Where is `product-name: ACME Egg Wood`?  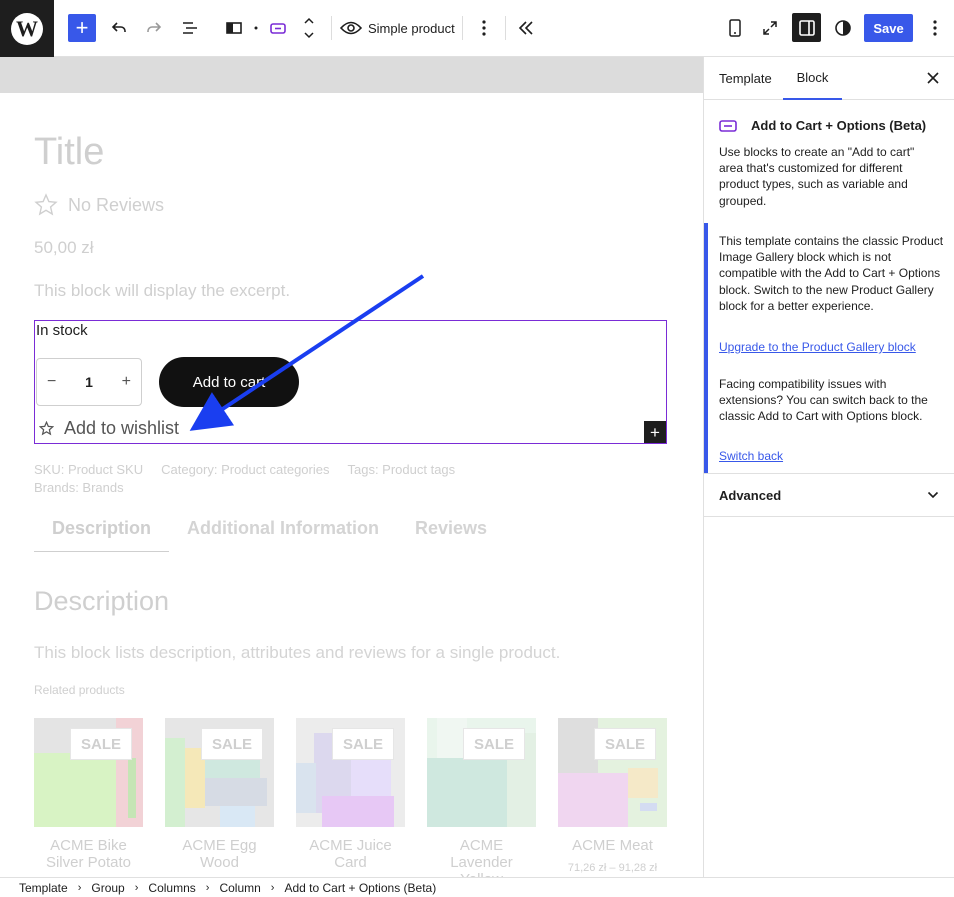
product-name: ACME Egg Wood is located at coordinates (219, 854).